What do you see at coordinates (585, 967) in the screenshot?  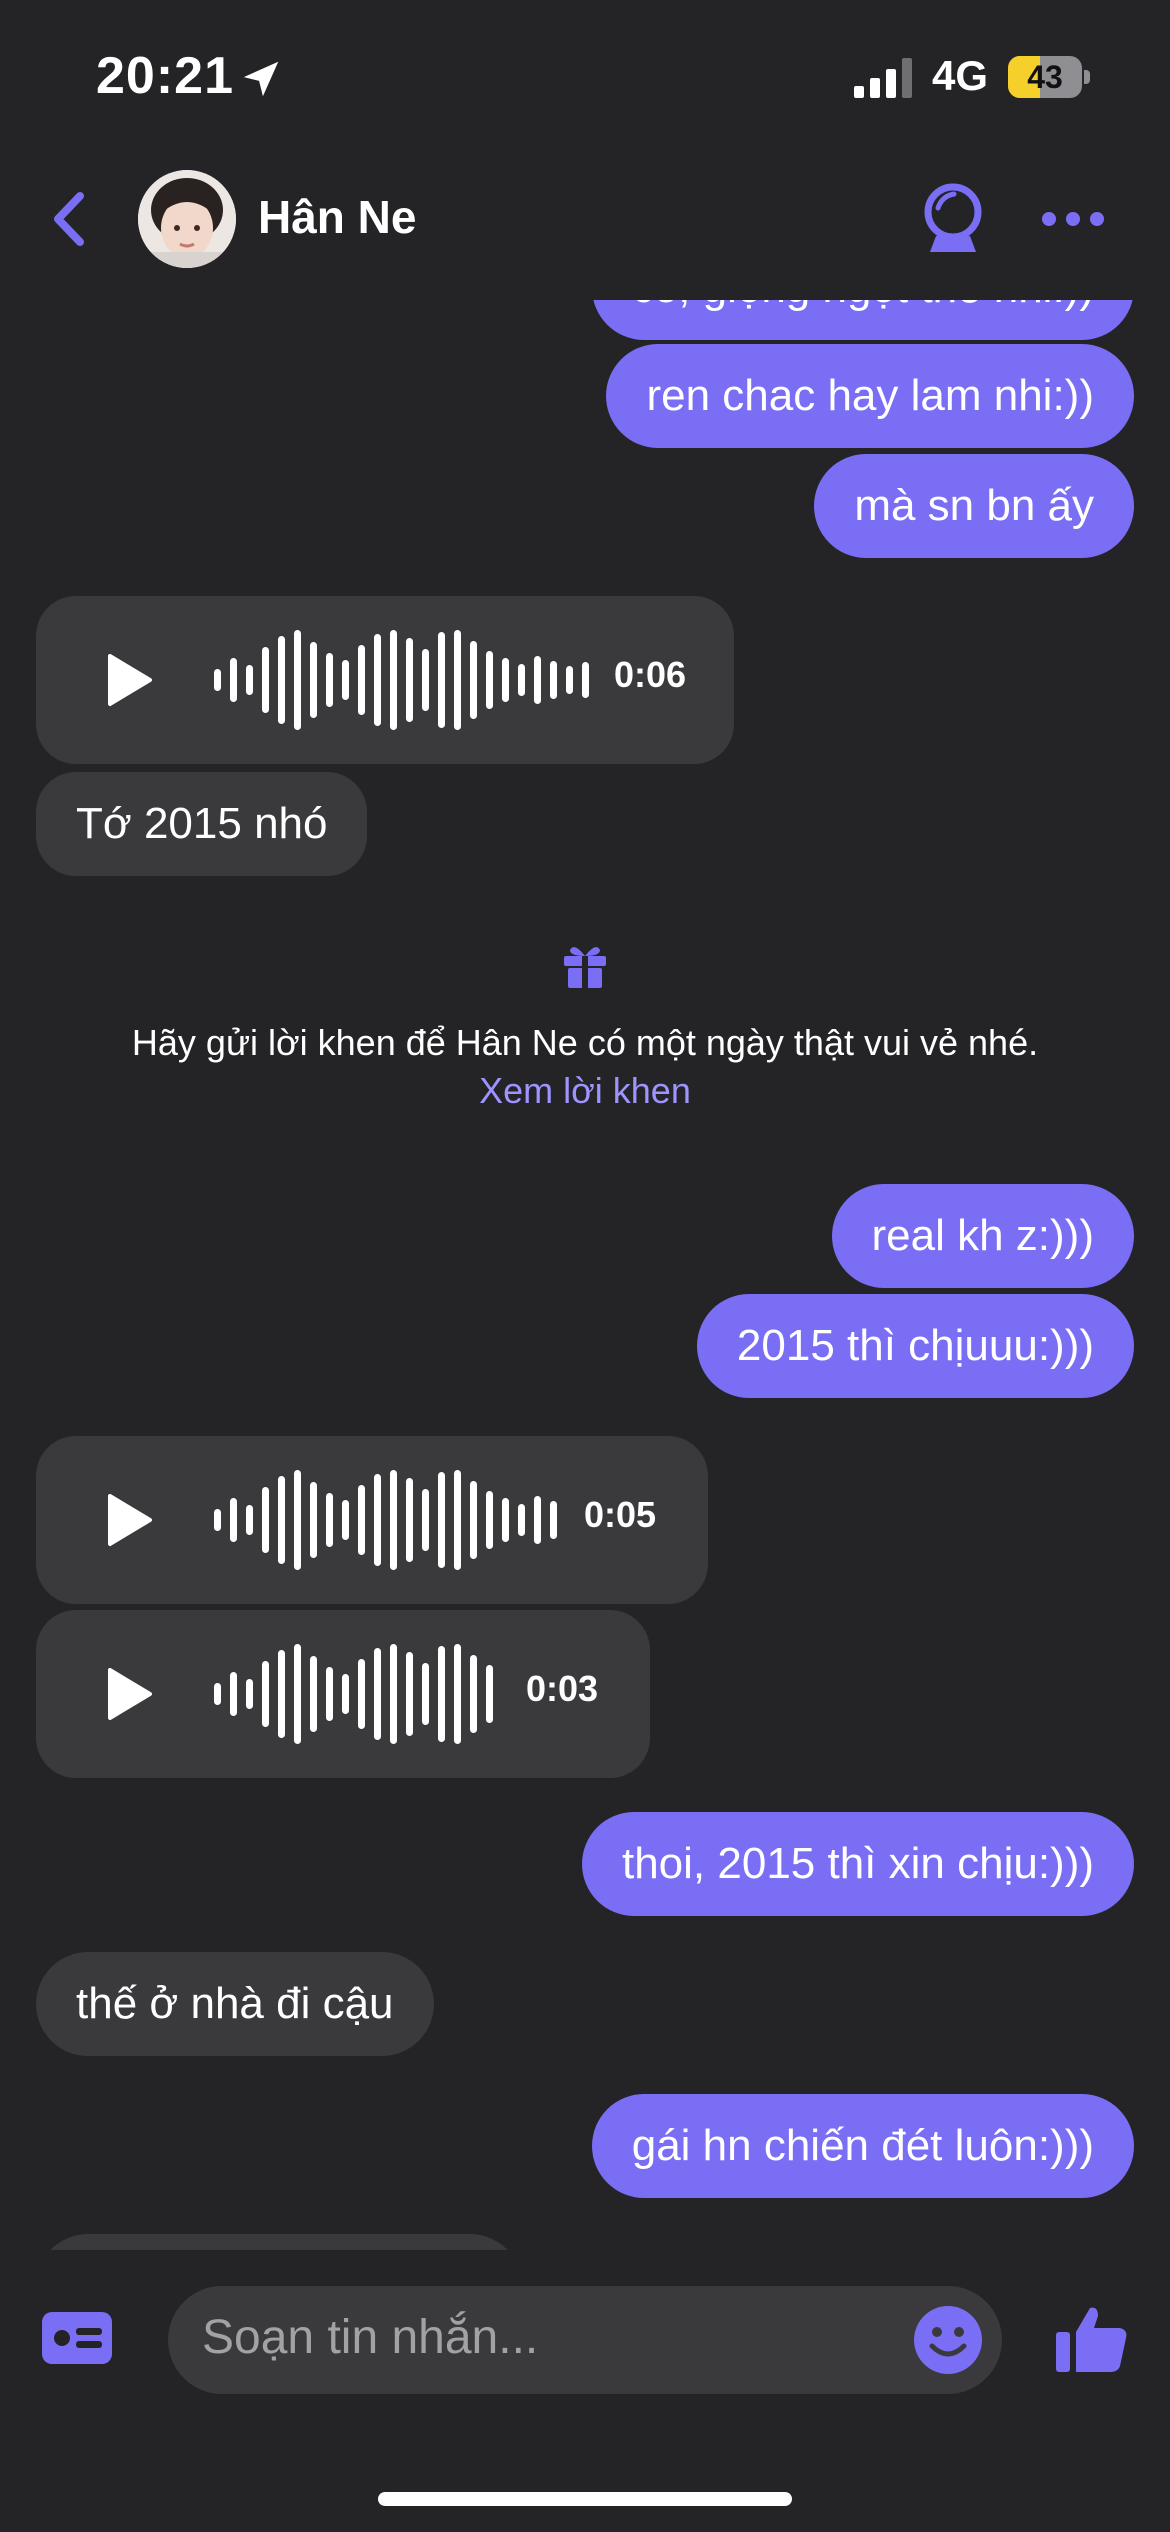 I see `gift-icon` at bounding box center [585, 967].